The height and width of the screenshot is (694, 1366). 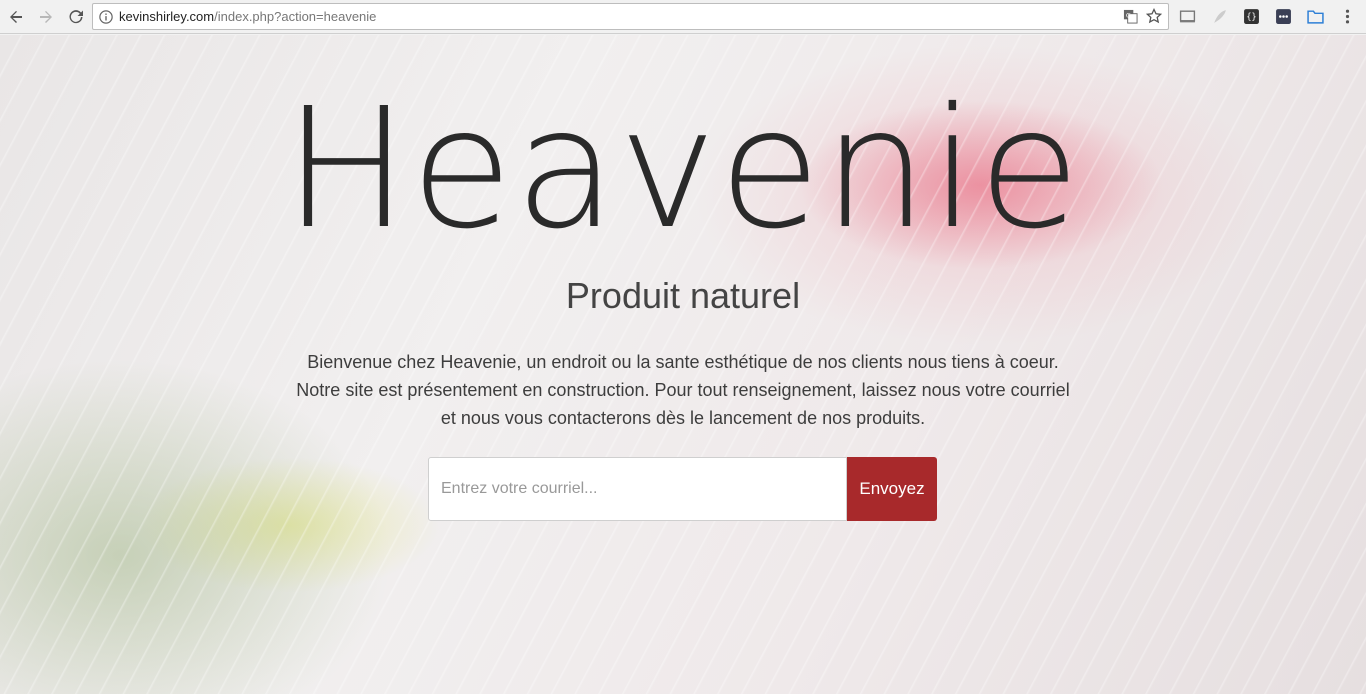 What do you see at coordinates (1154, 18) in the screenshot?
I see `bookmark-star-icon` at bounding box center [1154, 18].